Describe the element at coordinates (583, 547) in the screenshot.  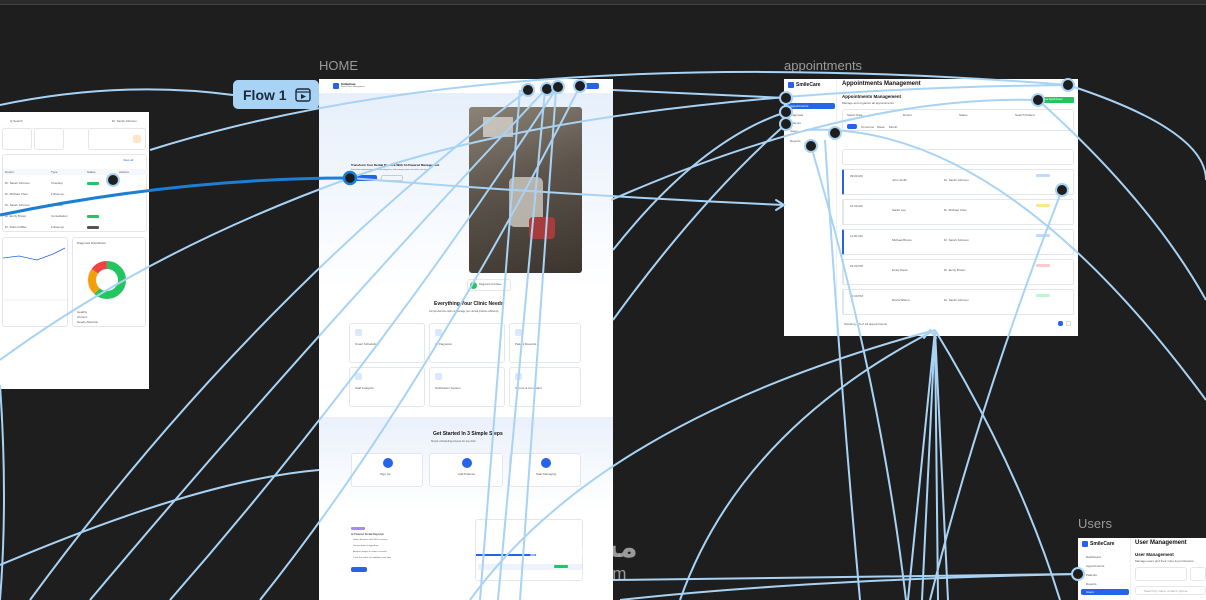
I see `watermark-arabic: مستقل` at that location.